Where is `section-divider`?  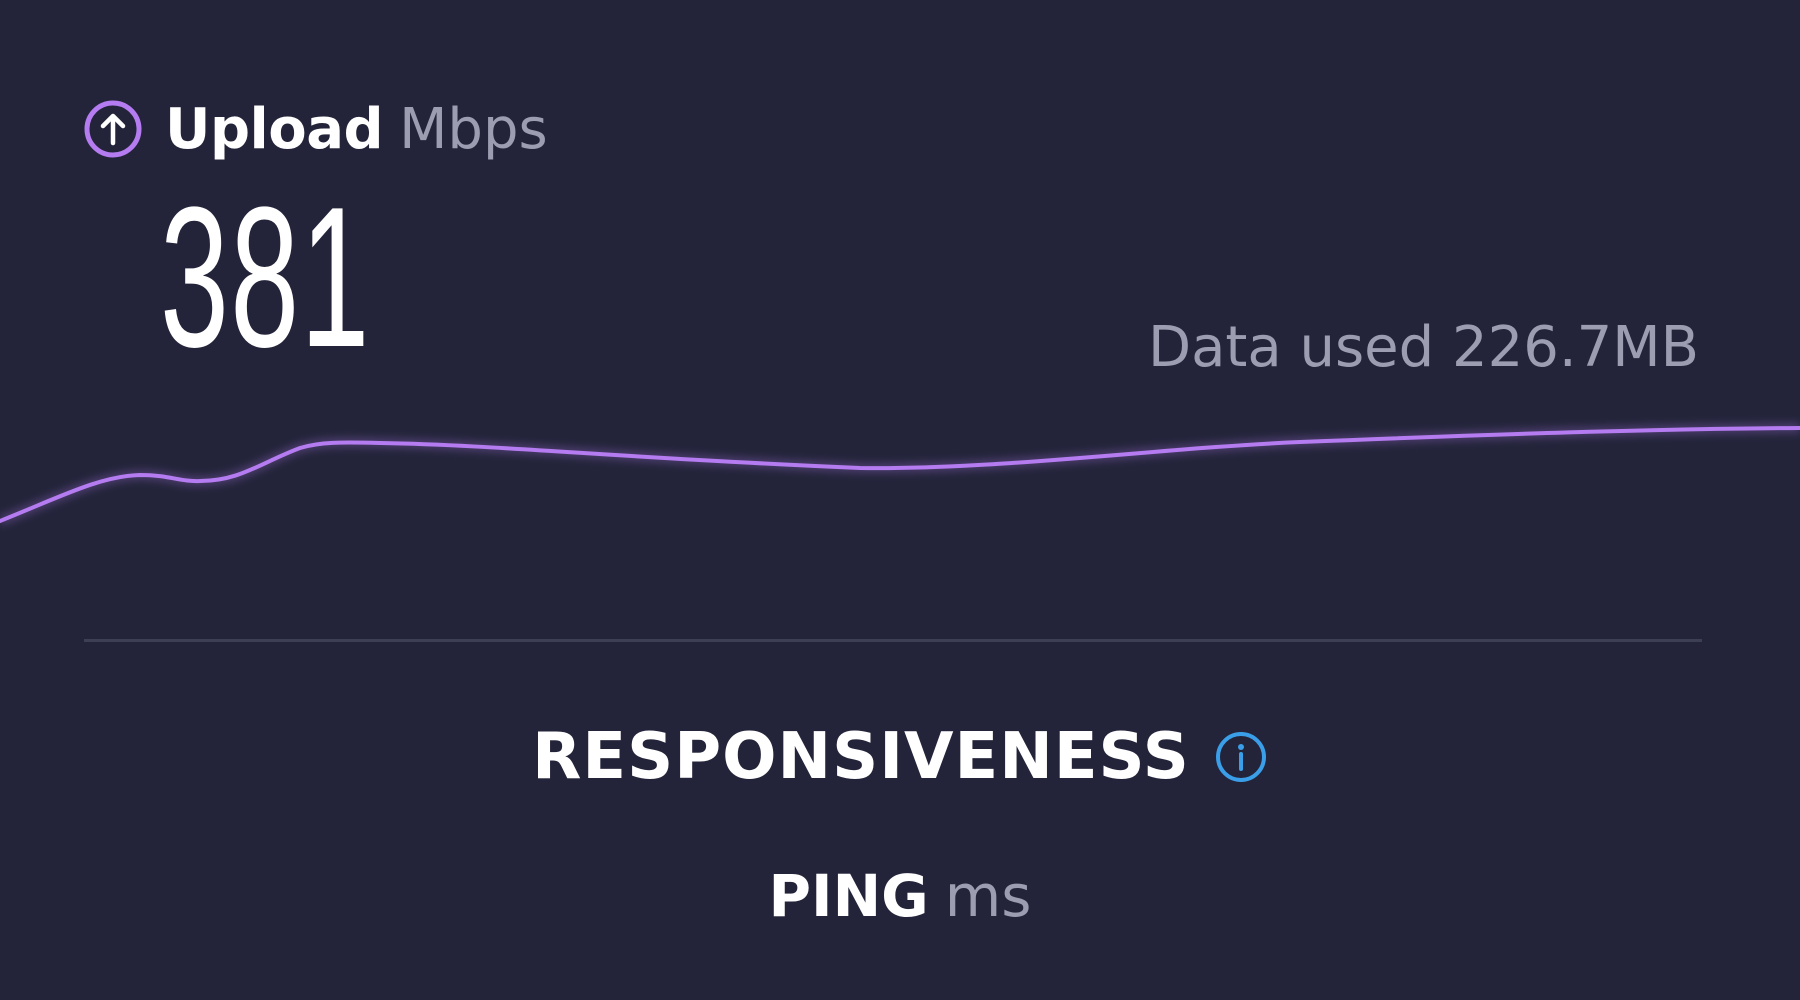 section-divider is located at coordinates (893, 640).